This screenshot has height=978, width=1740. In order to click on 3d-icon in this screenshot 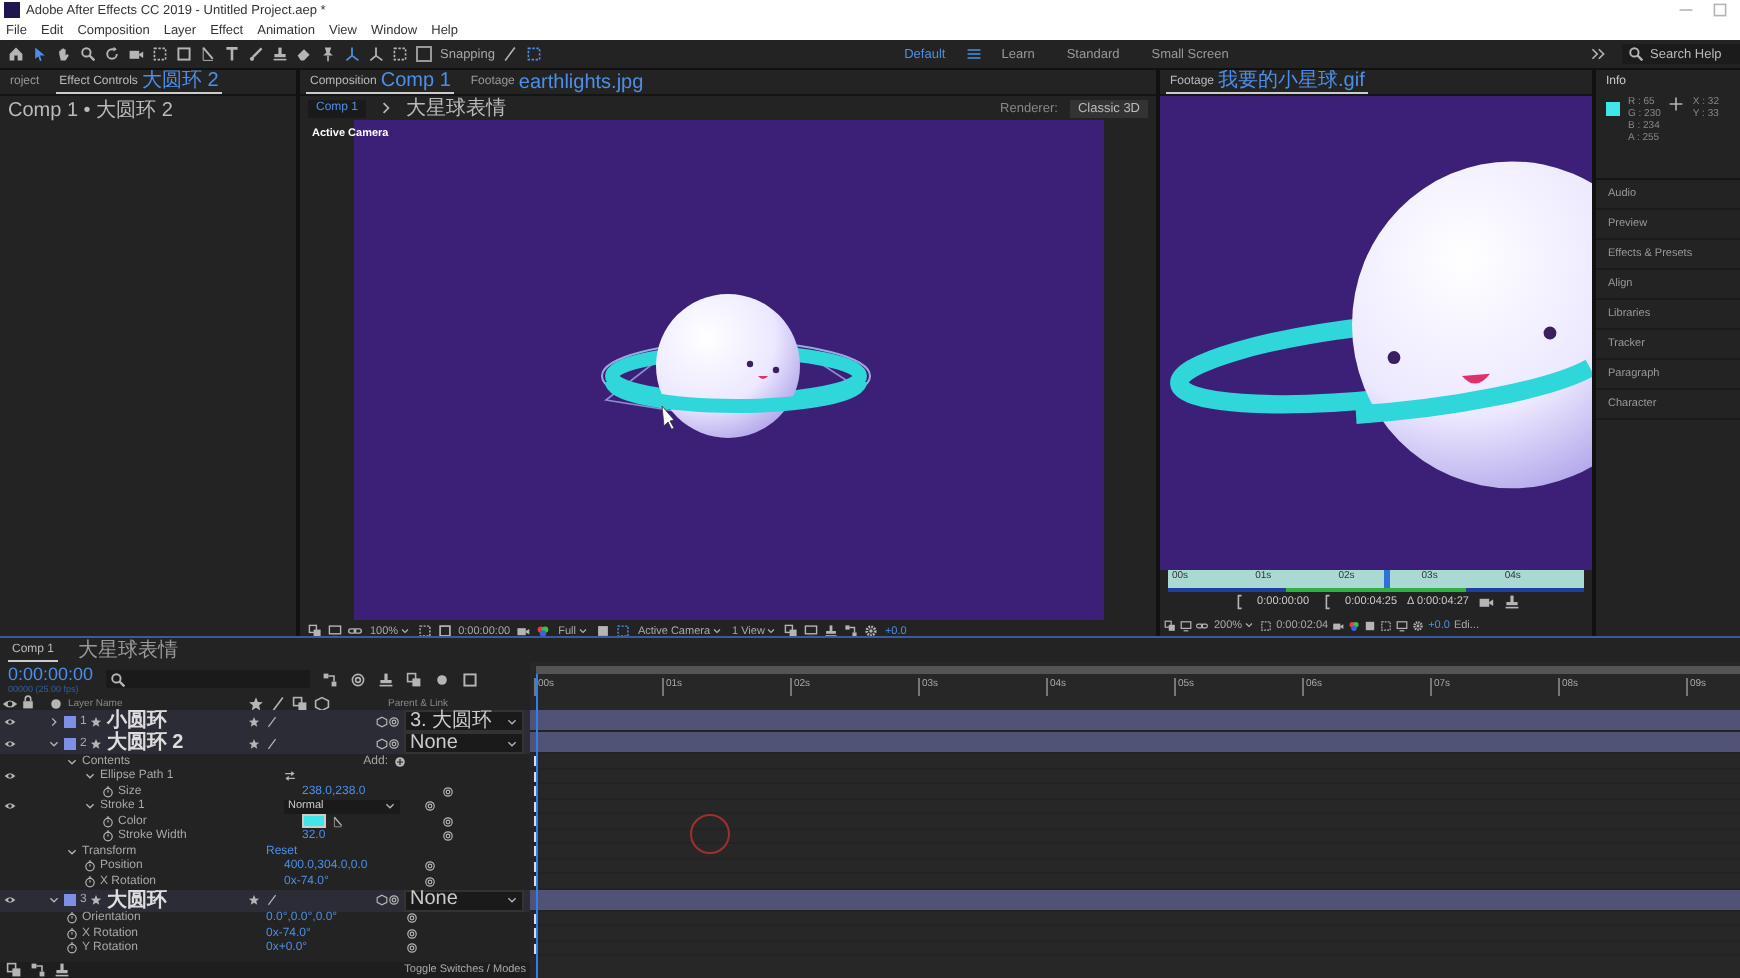, I will do `click(382, 900)`.